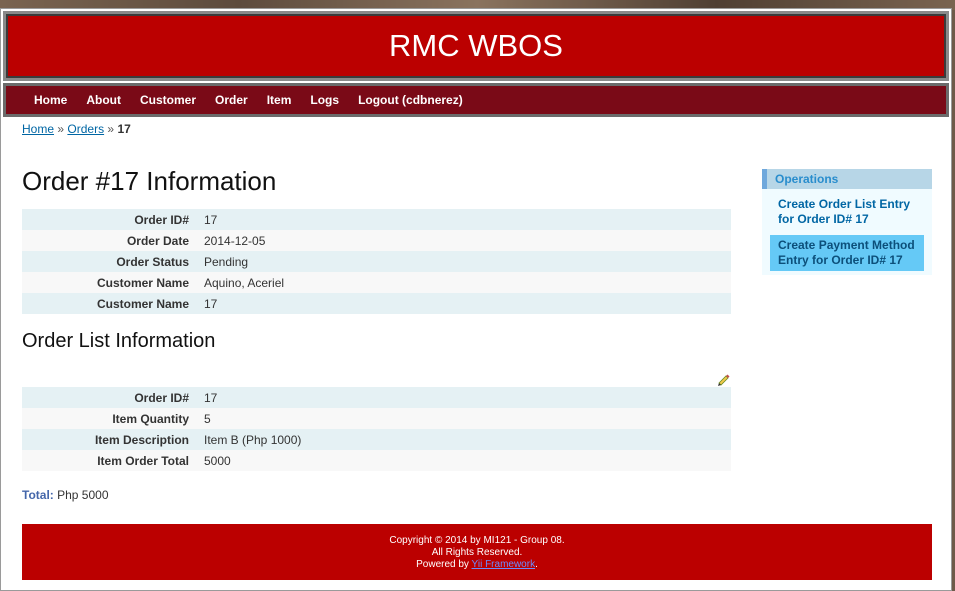 This screenshot has width=955, height=591. I want to click on table-row: Customer Name Aquino, Aceriel, so click(376, 282).